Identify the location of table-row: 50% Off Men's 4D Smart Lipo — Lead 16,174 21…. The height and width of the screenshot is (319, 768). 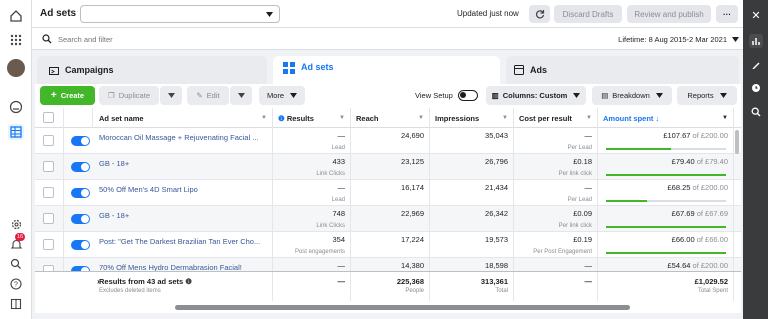
(388, 193).